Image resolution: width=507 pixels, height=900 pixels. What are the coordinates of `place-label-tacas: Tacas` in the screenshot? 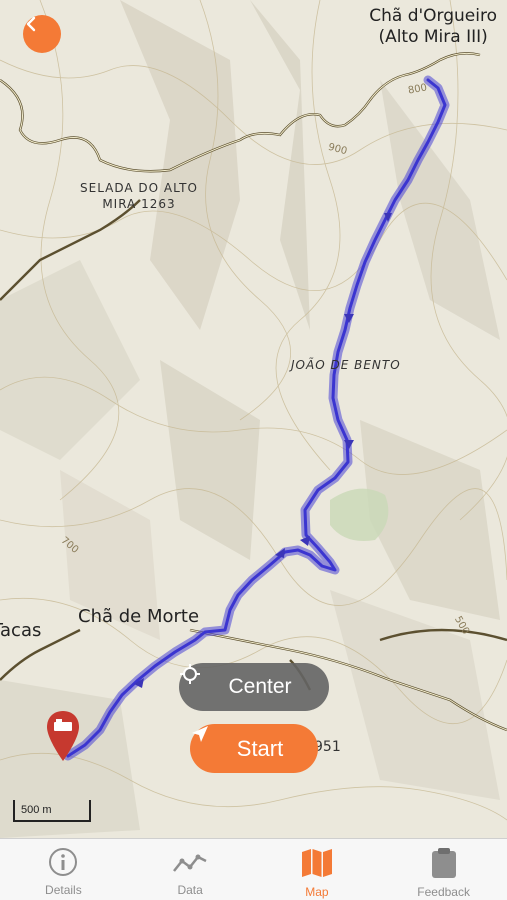 It's located at (21, 630).